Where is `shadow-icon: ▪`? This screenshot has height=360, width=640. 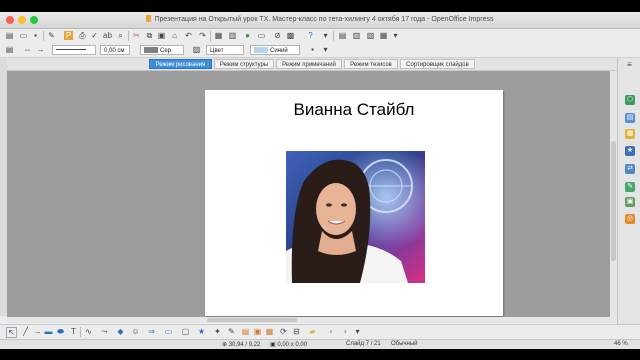 shadow-icon: ▪ is located at coordinates (312, 49).